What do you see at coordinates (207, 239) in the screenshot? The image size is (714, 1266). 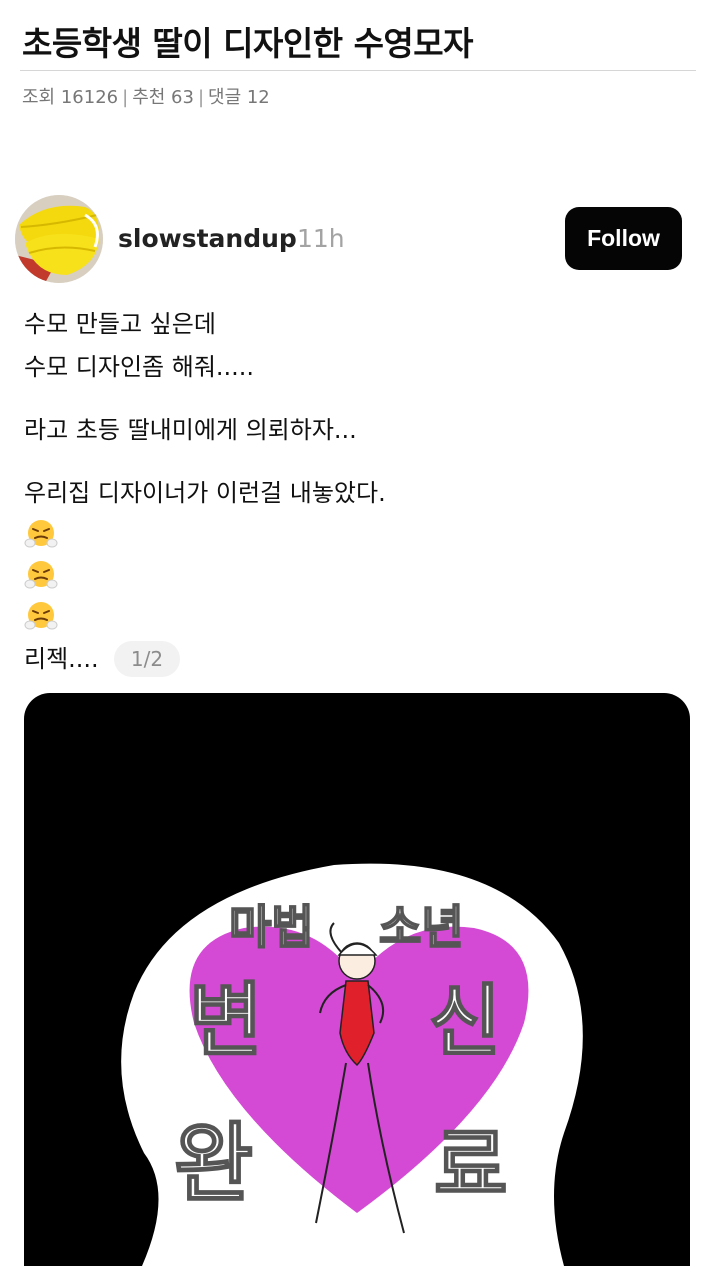 I see `username: slowstandup` at bounding box center [207, 239].